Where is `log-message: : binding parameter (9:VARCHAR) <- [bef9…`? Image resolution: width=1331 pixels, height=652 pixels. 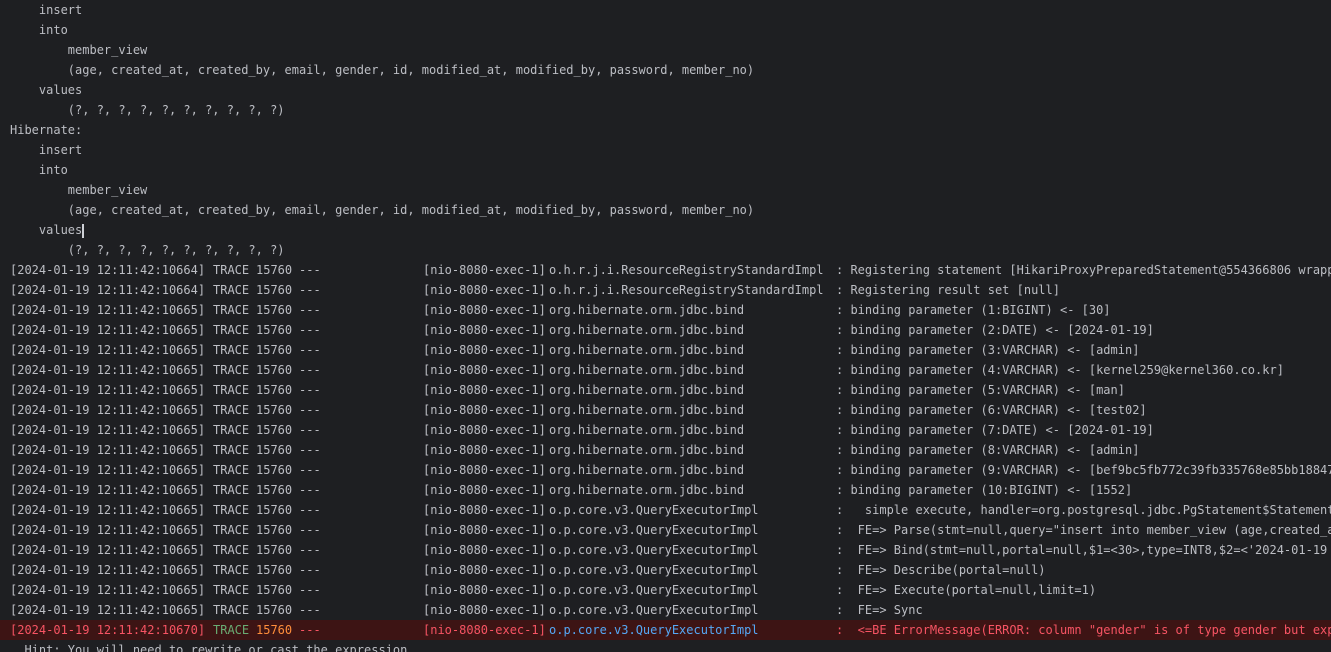 log-message: : binding parameter (9:VARCHAR) <- [bef9… is located at coordinates (1083, 470).